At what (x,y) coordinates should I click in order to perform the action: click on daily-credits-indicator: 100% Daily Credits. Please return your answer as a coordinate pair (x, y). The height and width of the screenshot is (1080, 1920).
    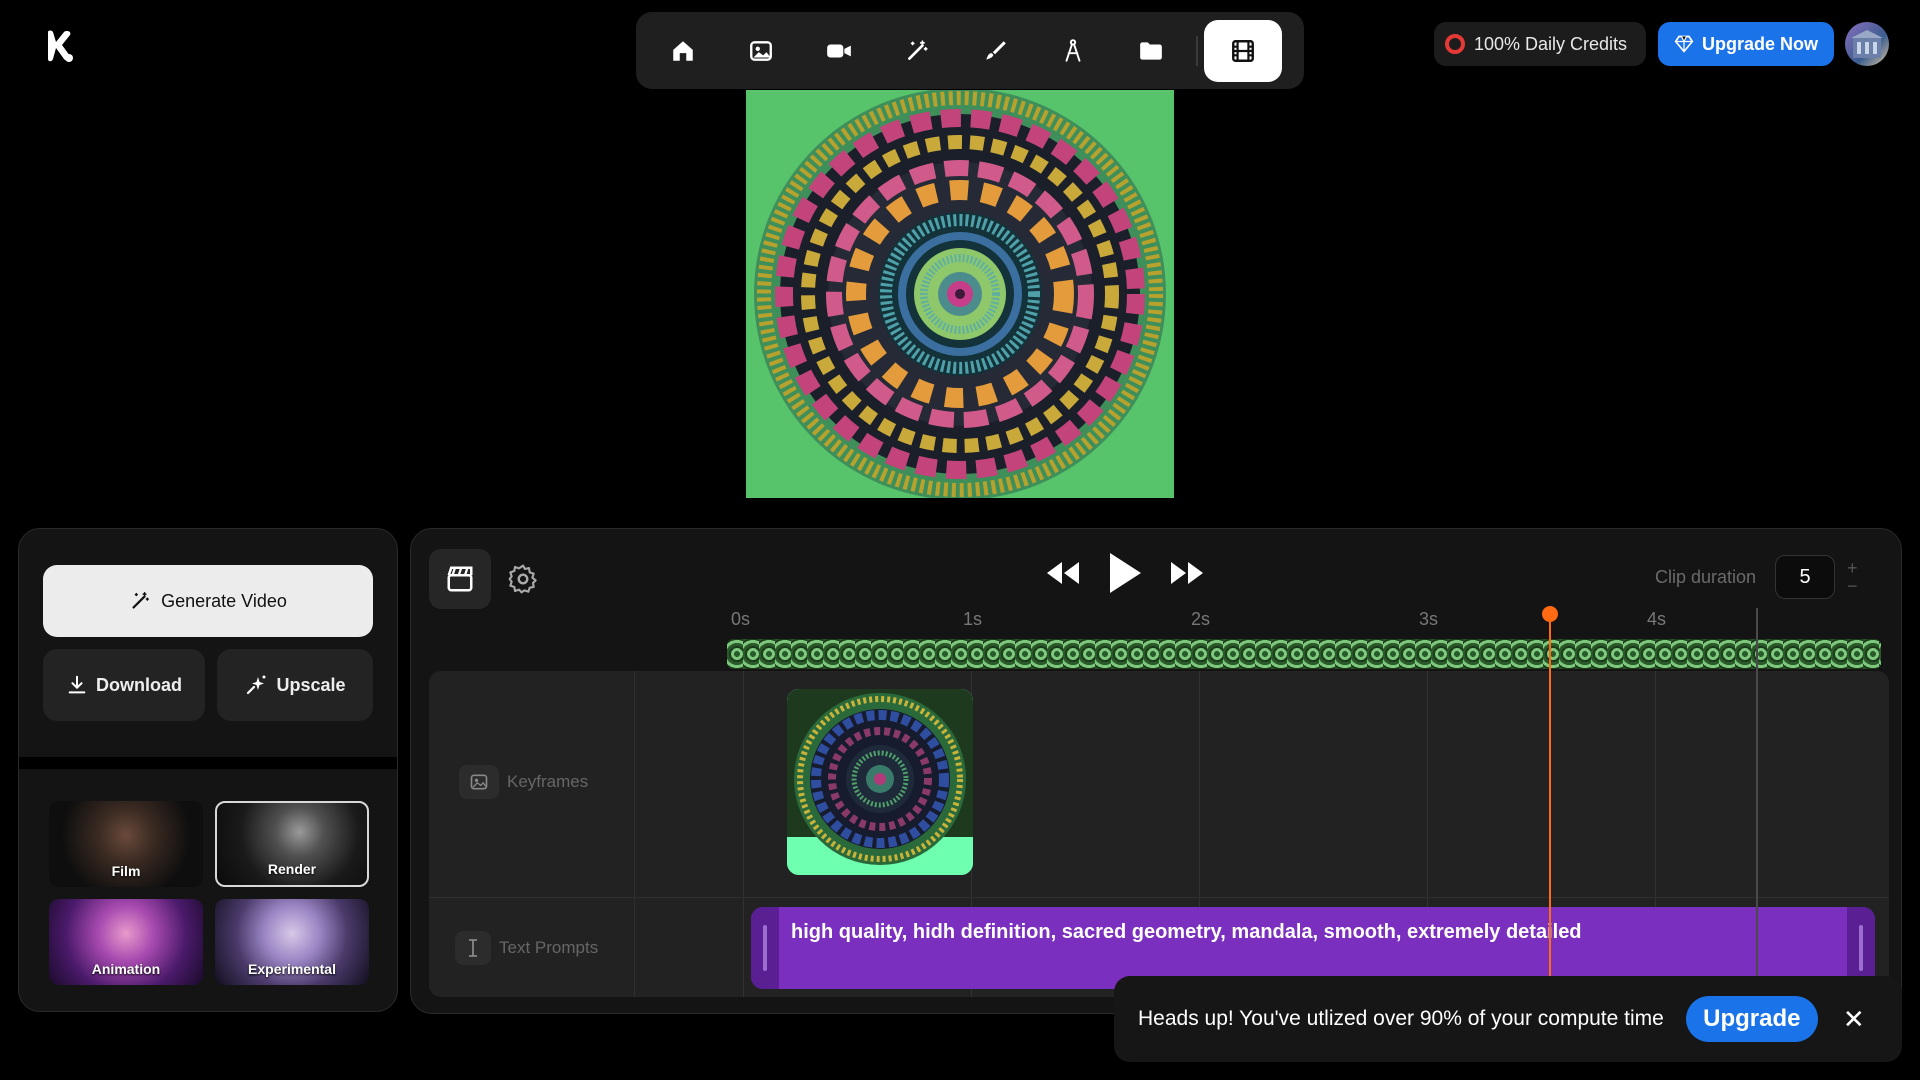
    Looking at the image, I should click on (1540, 44).